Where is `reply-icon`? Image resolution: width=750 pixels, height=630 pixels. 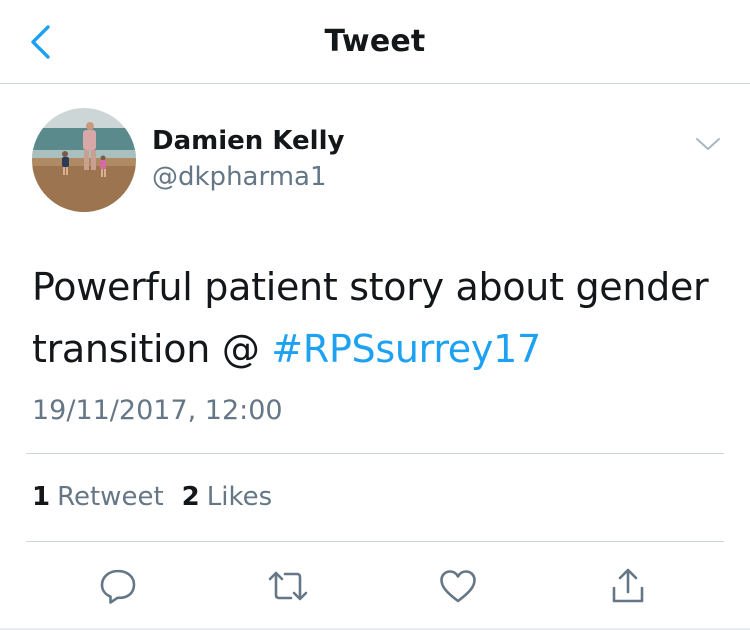 reply-icon is located at coordinates (118, 586).